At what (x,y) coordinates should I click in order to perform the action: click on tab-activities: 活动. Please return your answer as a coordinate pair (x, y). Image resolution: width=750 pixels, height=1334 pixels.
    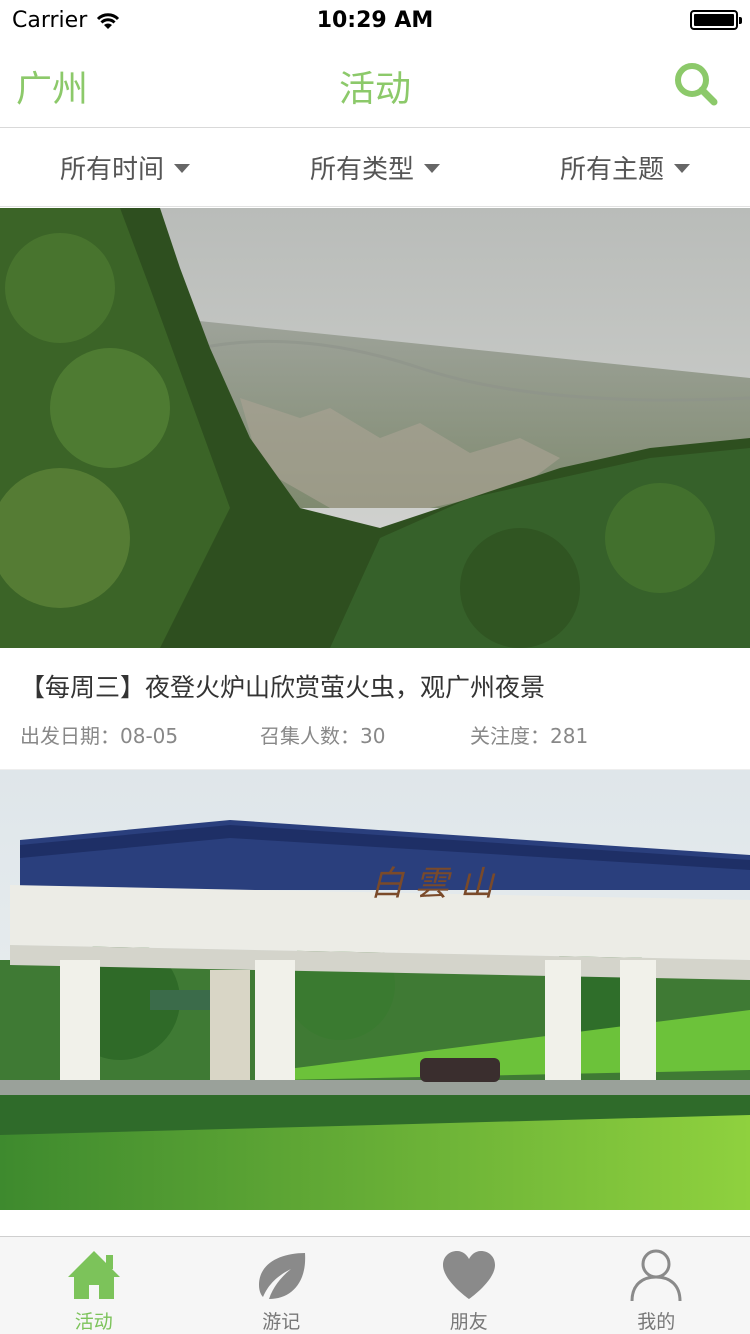
    Looking at the image, I should click on (94, 1285).